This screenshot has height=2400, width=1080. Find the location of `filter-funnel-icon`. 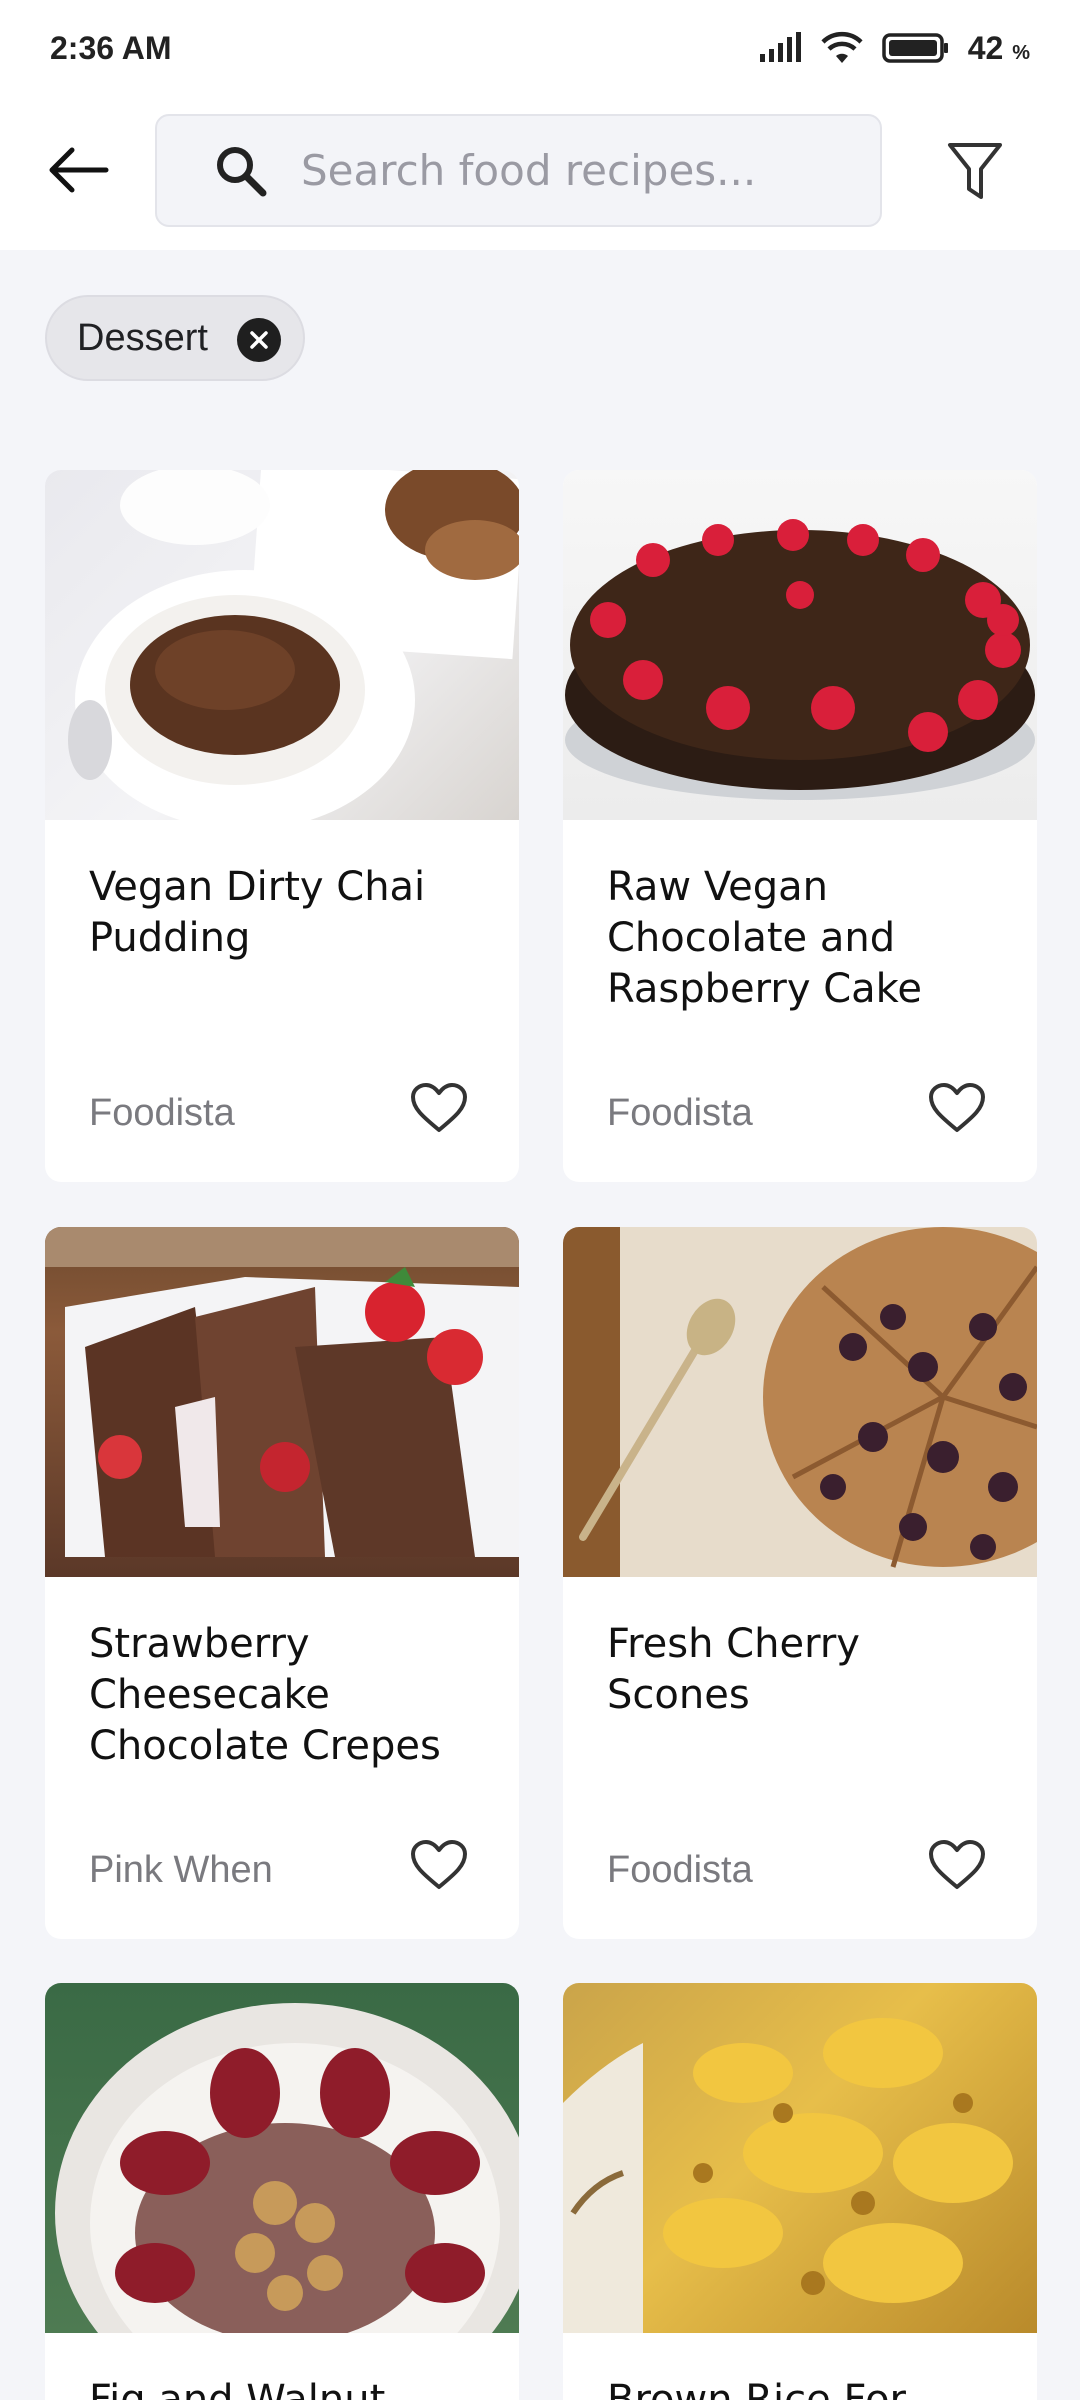

filter-funnel-icon is located at coordinates (975, 171).